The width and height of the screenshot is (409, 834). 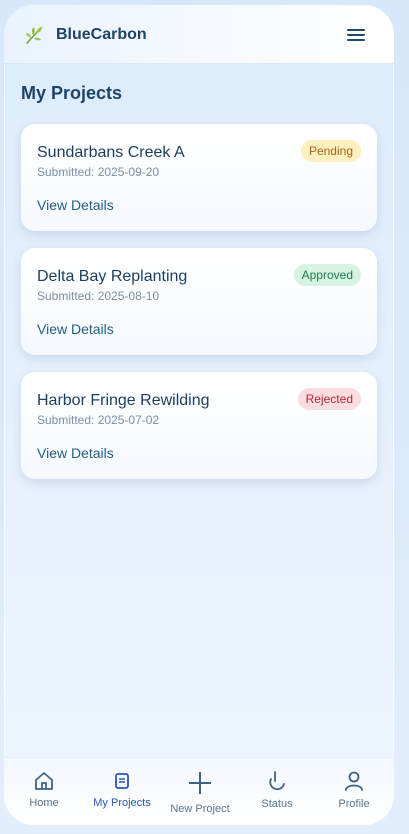 What do you see at coordinates (354, 781) in the screenshot?
I see `user-icon` at bounding box center [354, 781].